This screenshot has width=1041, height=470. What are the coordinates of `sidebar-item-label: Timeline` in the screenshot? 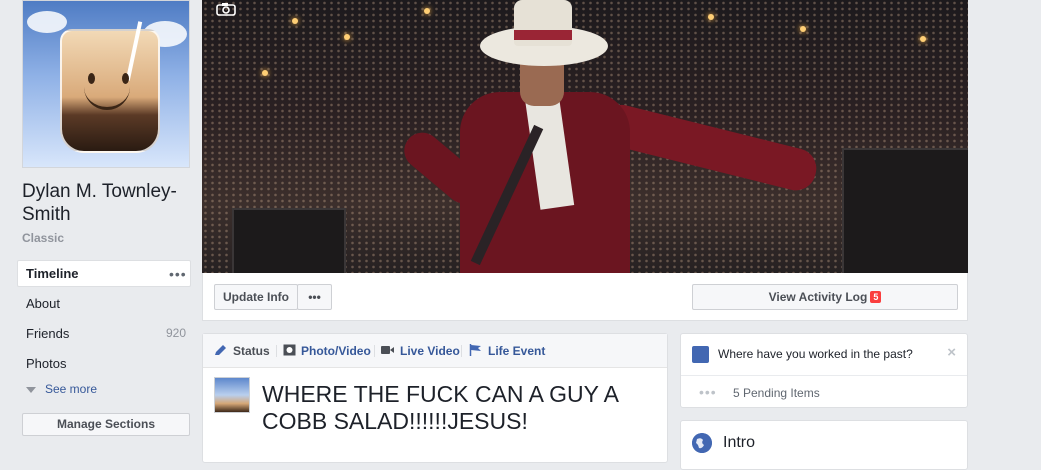 It's located at (52, 273).